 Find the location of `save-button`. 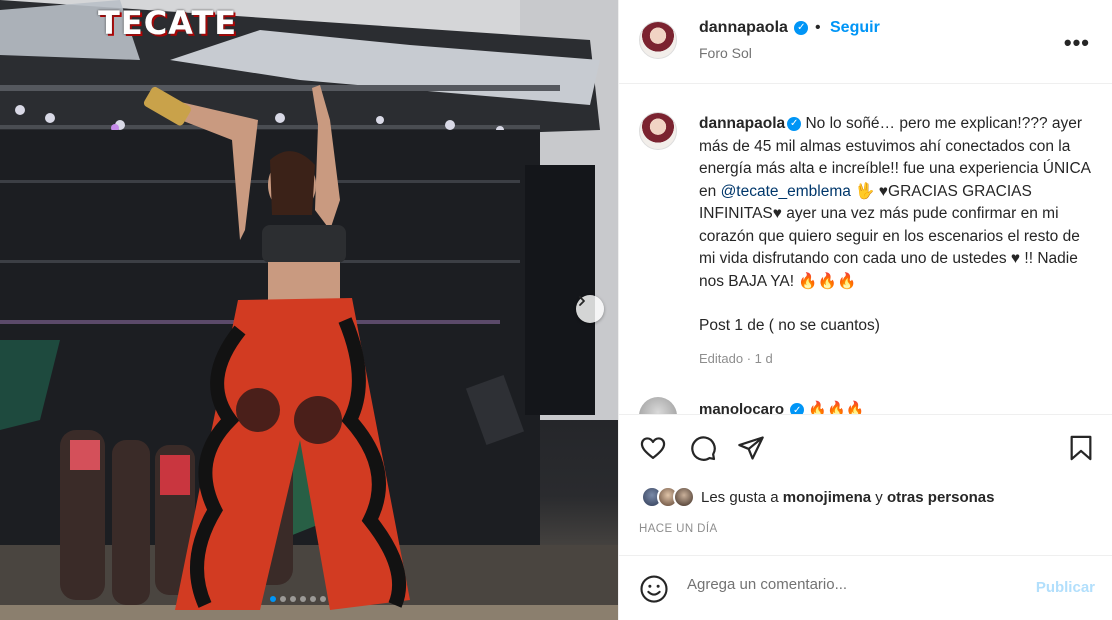

save-button is located at coordinates (1081, 448).